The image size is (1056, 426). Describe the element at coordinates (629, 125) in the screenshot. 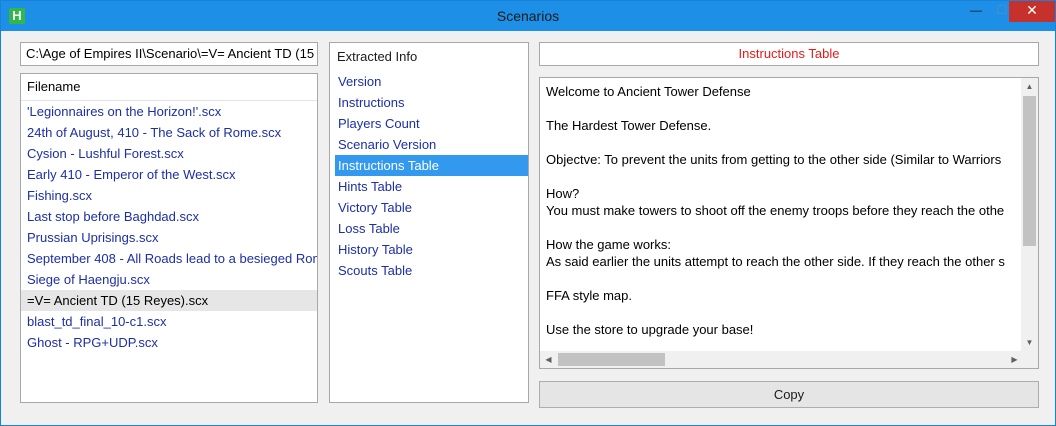

I see `content-line: The Hardest Tower Defense.` at that location.